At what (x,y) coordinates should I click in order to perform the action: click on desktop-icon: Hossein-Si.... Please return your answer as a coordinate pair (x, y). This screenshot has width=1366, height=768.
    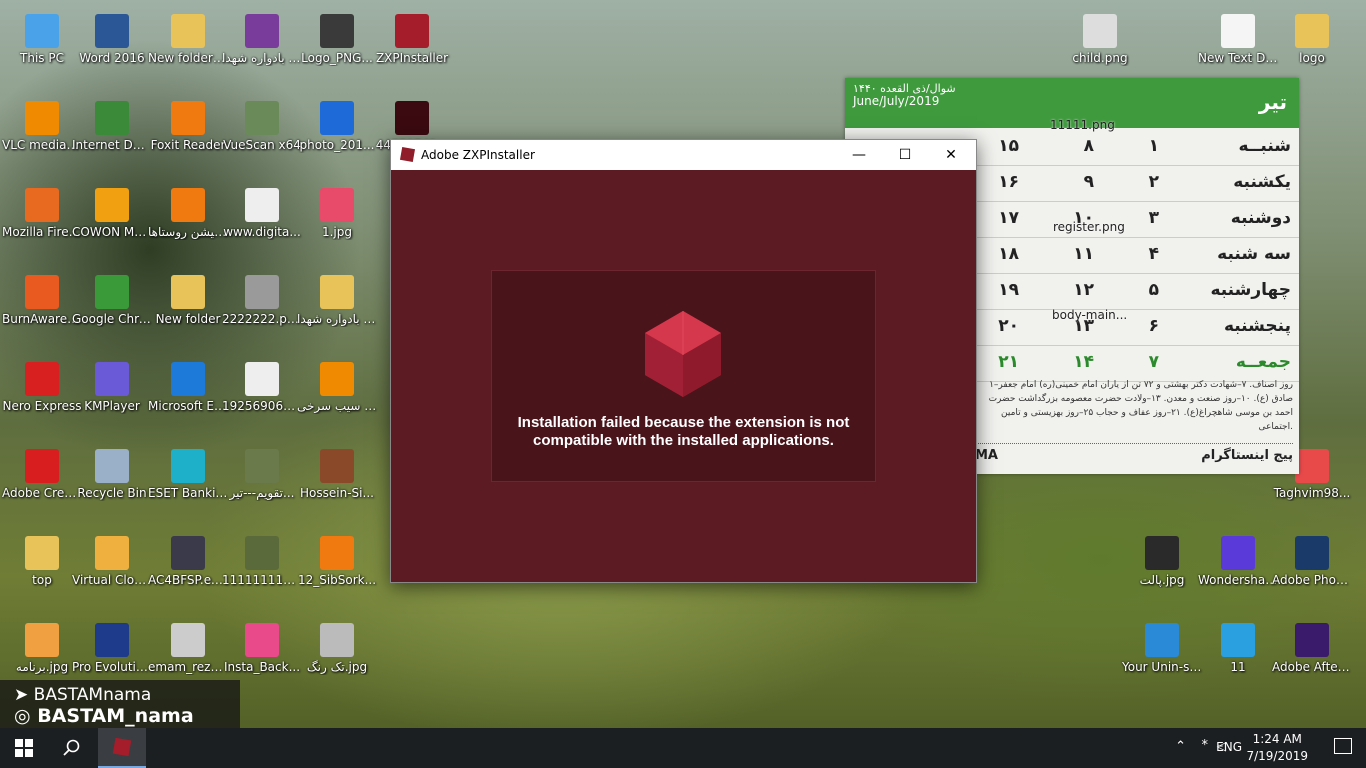
    Looking at the image, I should click on (337, 472).